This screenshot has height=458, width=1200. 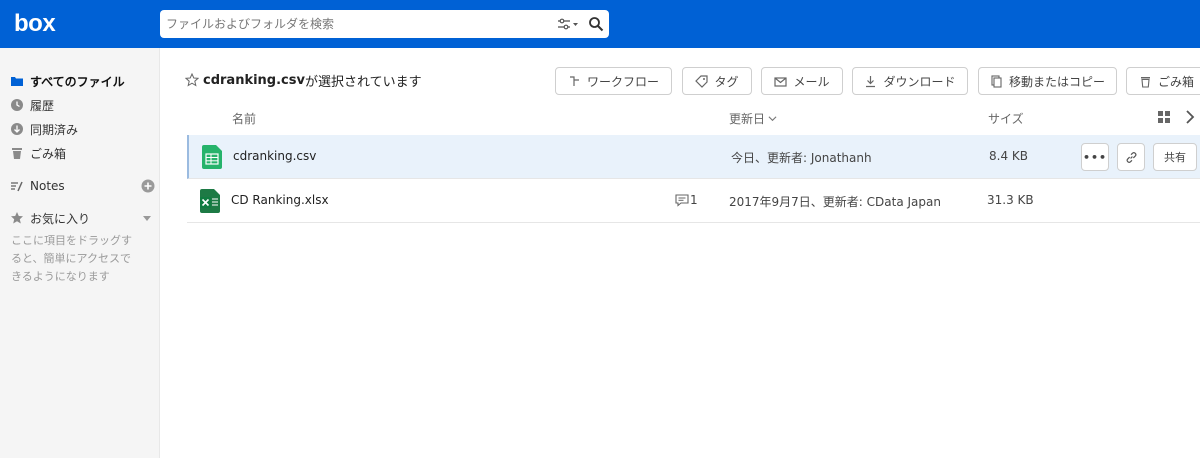 What do you see at coordinates (811, 81) in the screenshot?
I see `mail-label: メール` at bounding box center [811, 81].